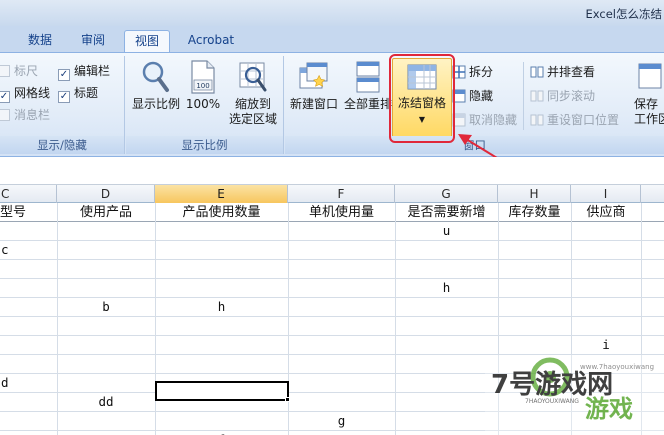  What do you see at coordinates (28, 194) in the screenshot?
I see `column-header-c: C` at bounding box center [28, 194].